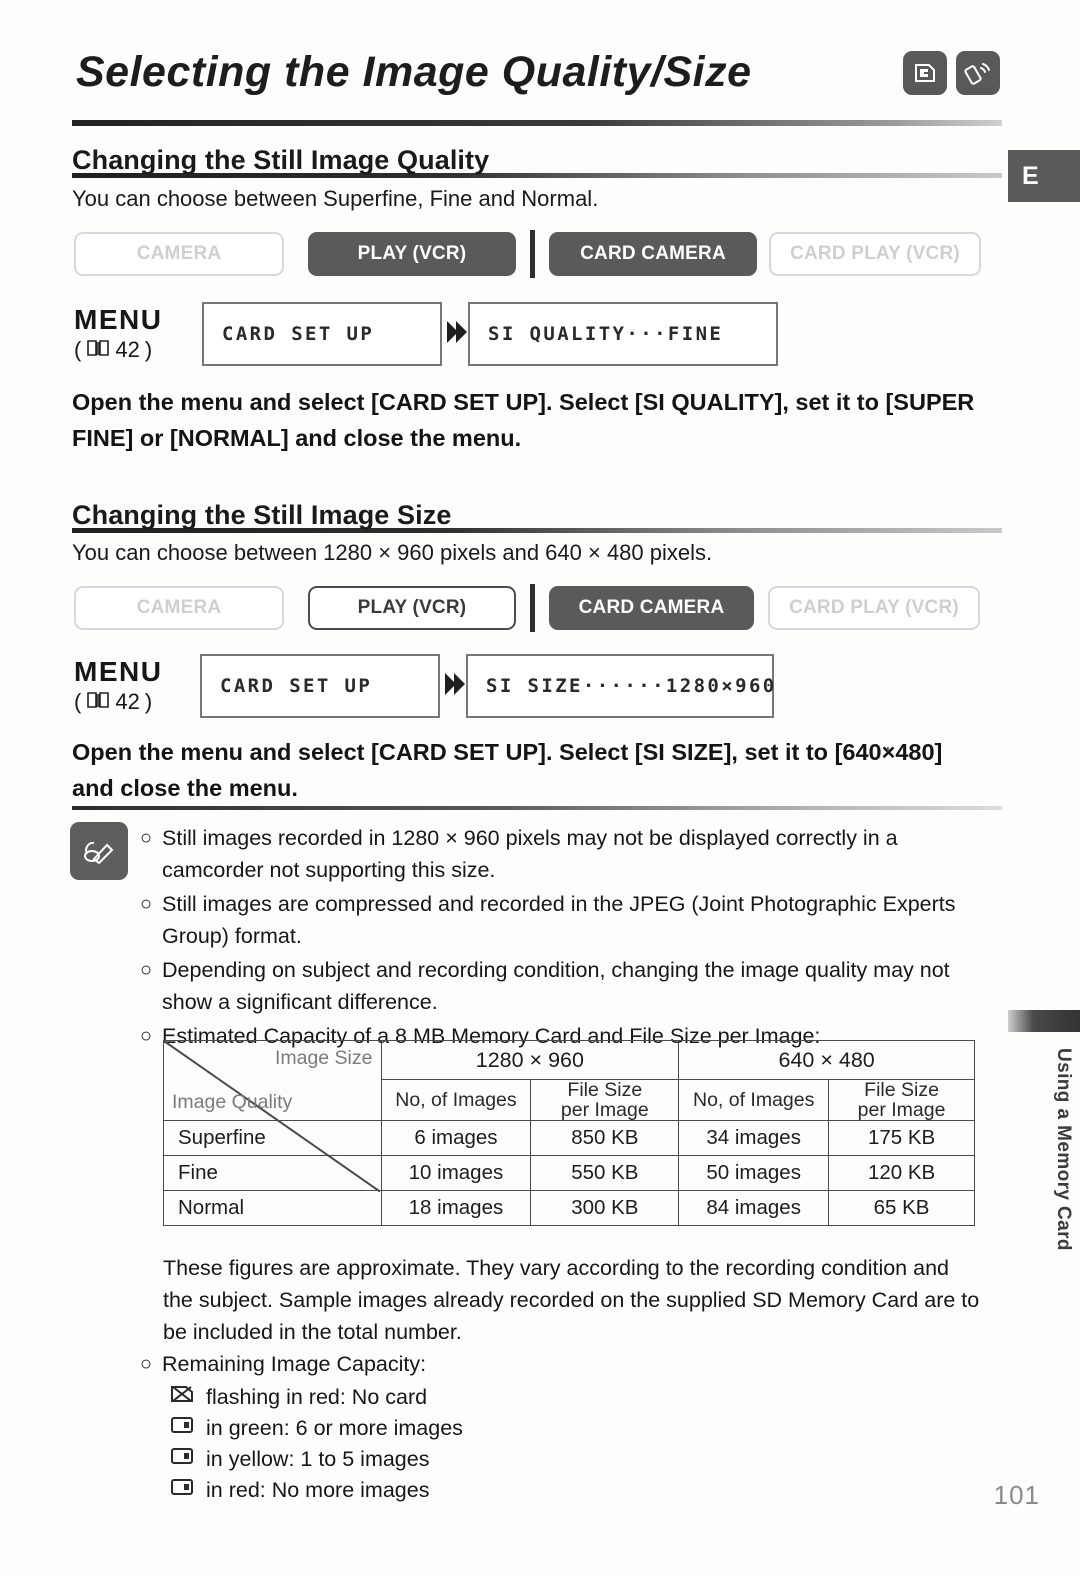 The height and width of the screenshot is (1576, 1080). Describe the element at coordinates (978, 73) in the screenshot. I see `remote-control-icon` at that location.